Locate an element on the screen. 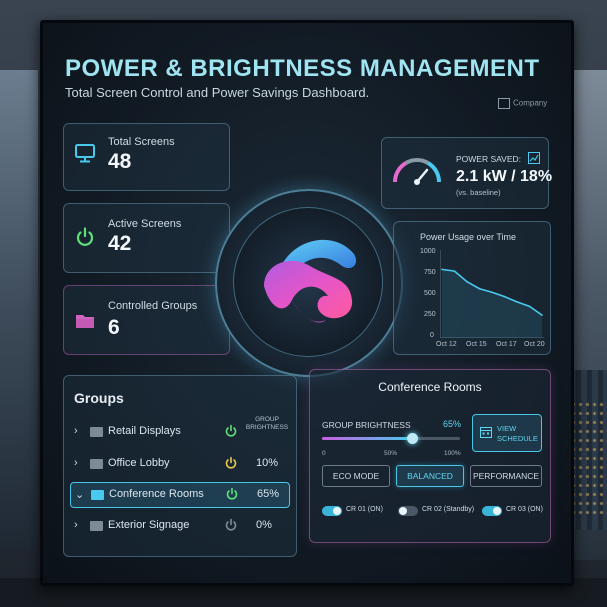 This screenshot has height=607, width=607. group-name: Office Lobby is located at coordinates (139, 463).